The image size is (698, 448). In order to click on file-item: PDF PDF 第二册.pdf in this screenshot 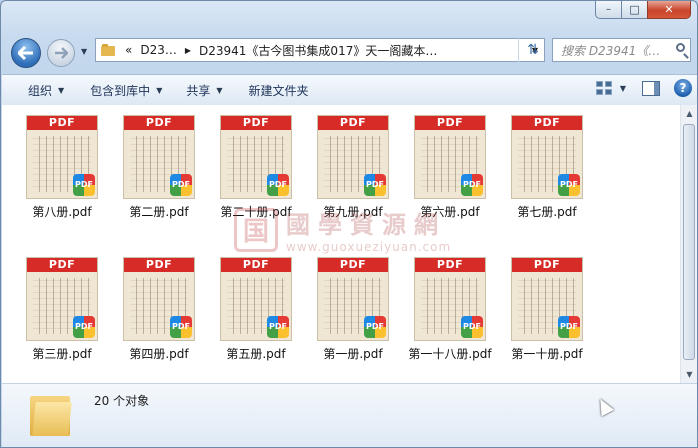, I will do `click(159, 167)`.